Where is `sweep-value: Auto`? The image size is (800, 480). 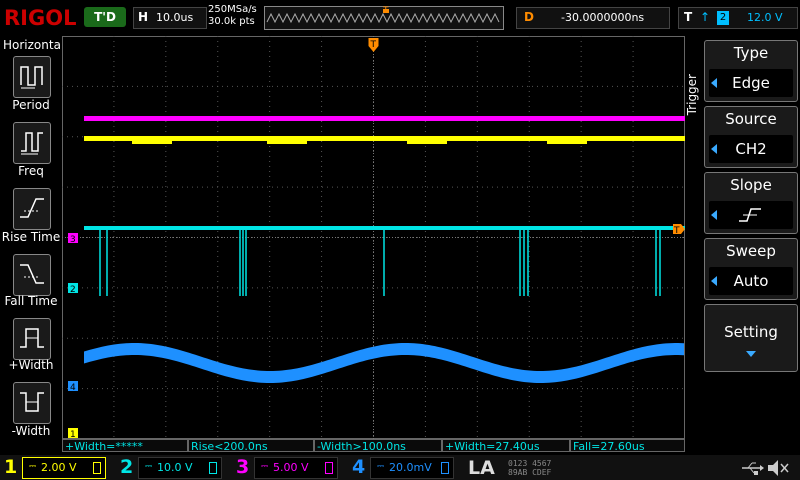 sweep-value: Auto is located at coordinates (751, 281).